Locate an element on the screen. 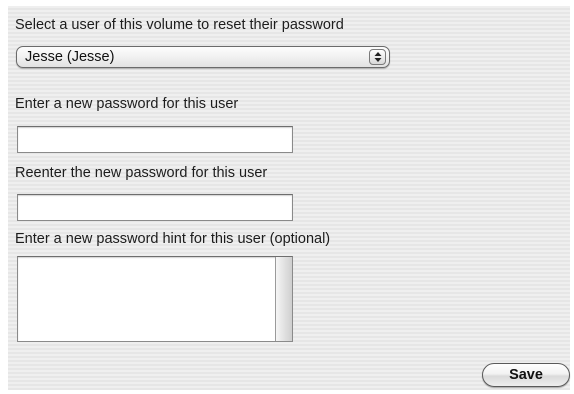 The width and height of the screenshot is (574, 394). reenter-password-label: Reenter the new password for this user is located at coordinates (141, 173).